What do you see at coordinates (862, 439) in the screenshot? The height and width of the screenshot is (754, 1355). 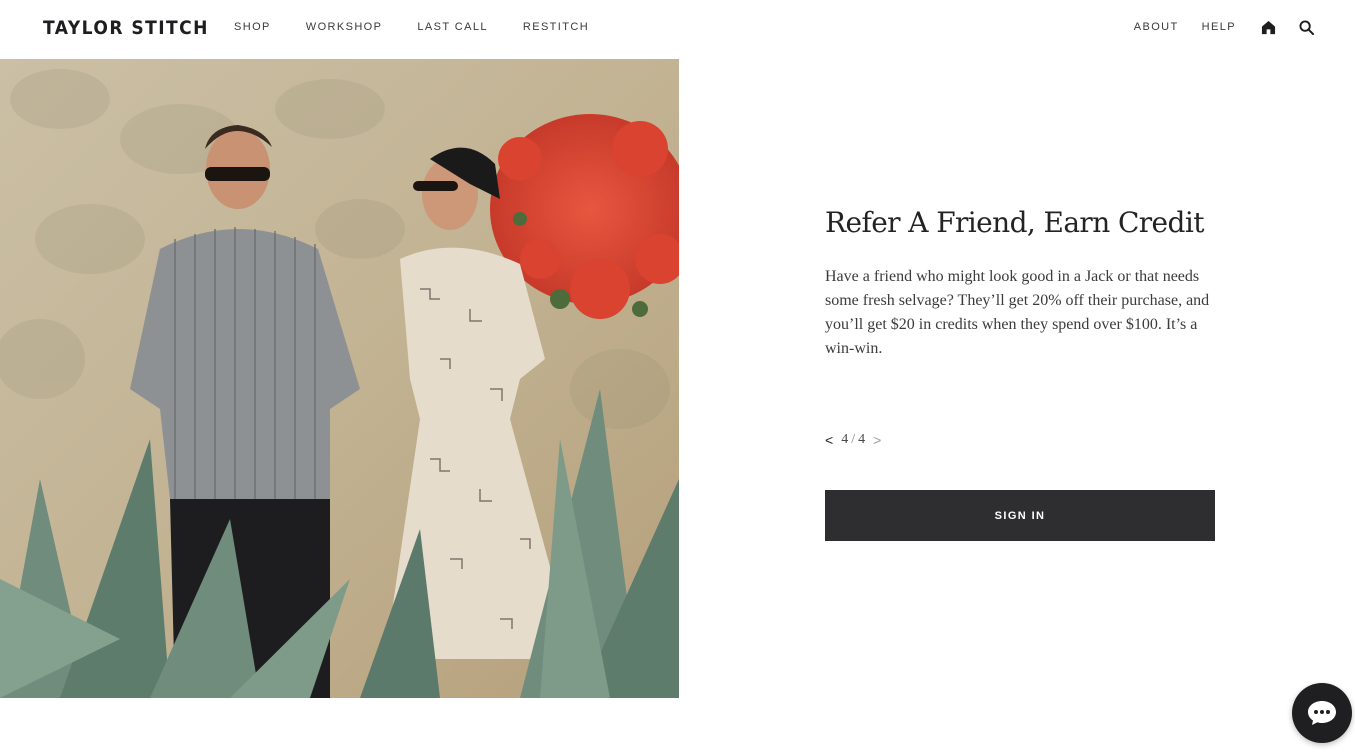 I see `total-slides-number: 4` at bounding box center [862, 439].